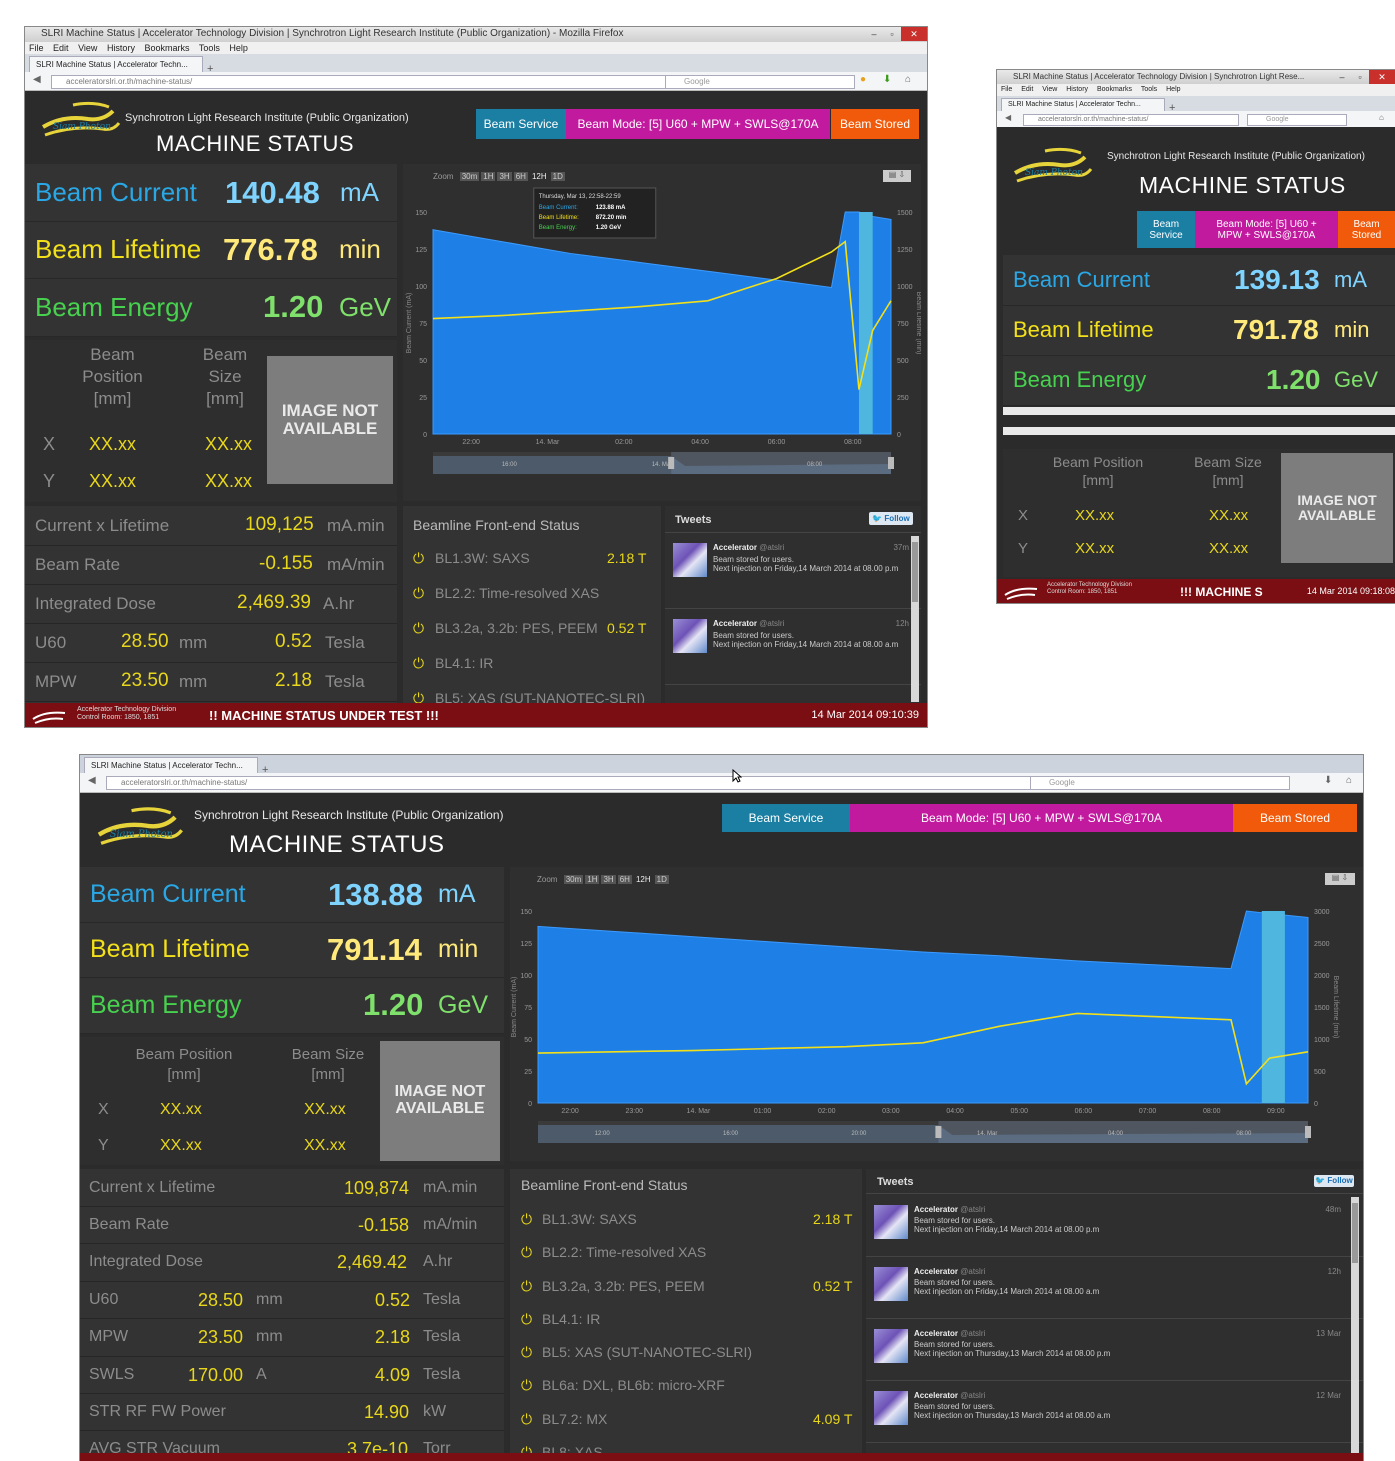 The image size is (1395, 1461). What do you see at coordinates (425, 435) in the screenshot?
I see `y-tick-label: 0` at bounding box center [425, 435].